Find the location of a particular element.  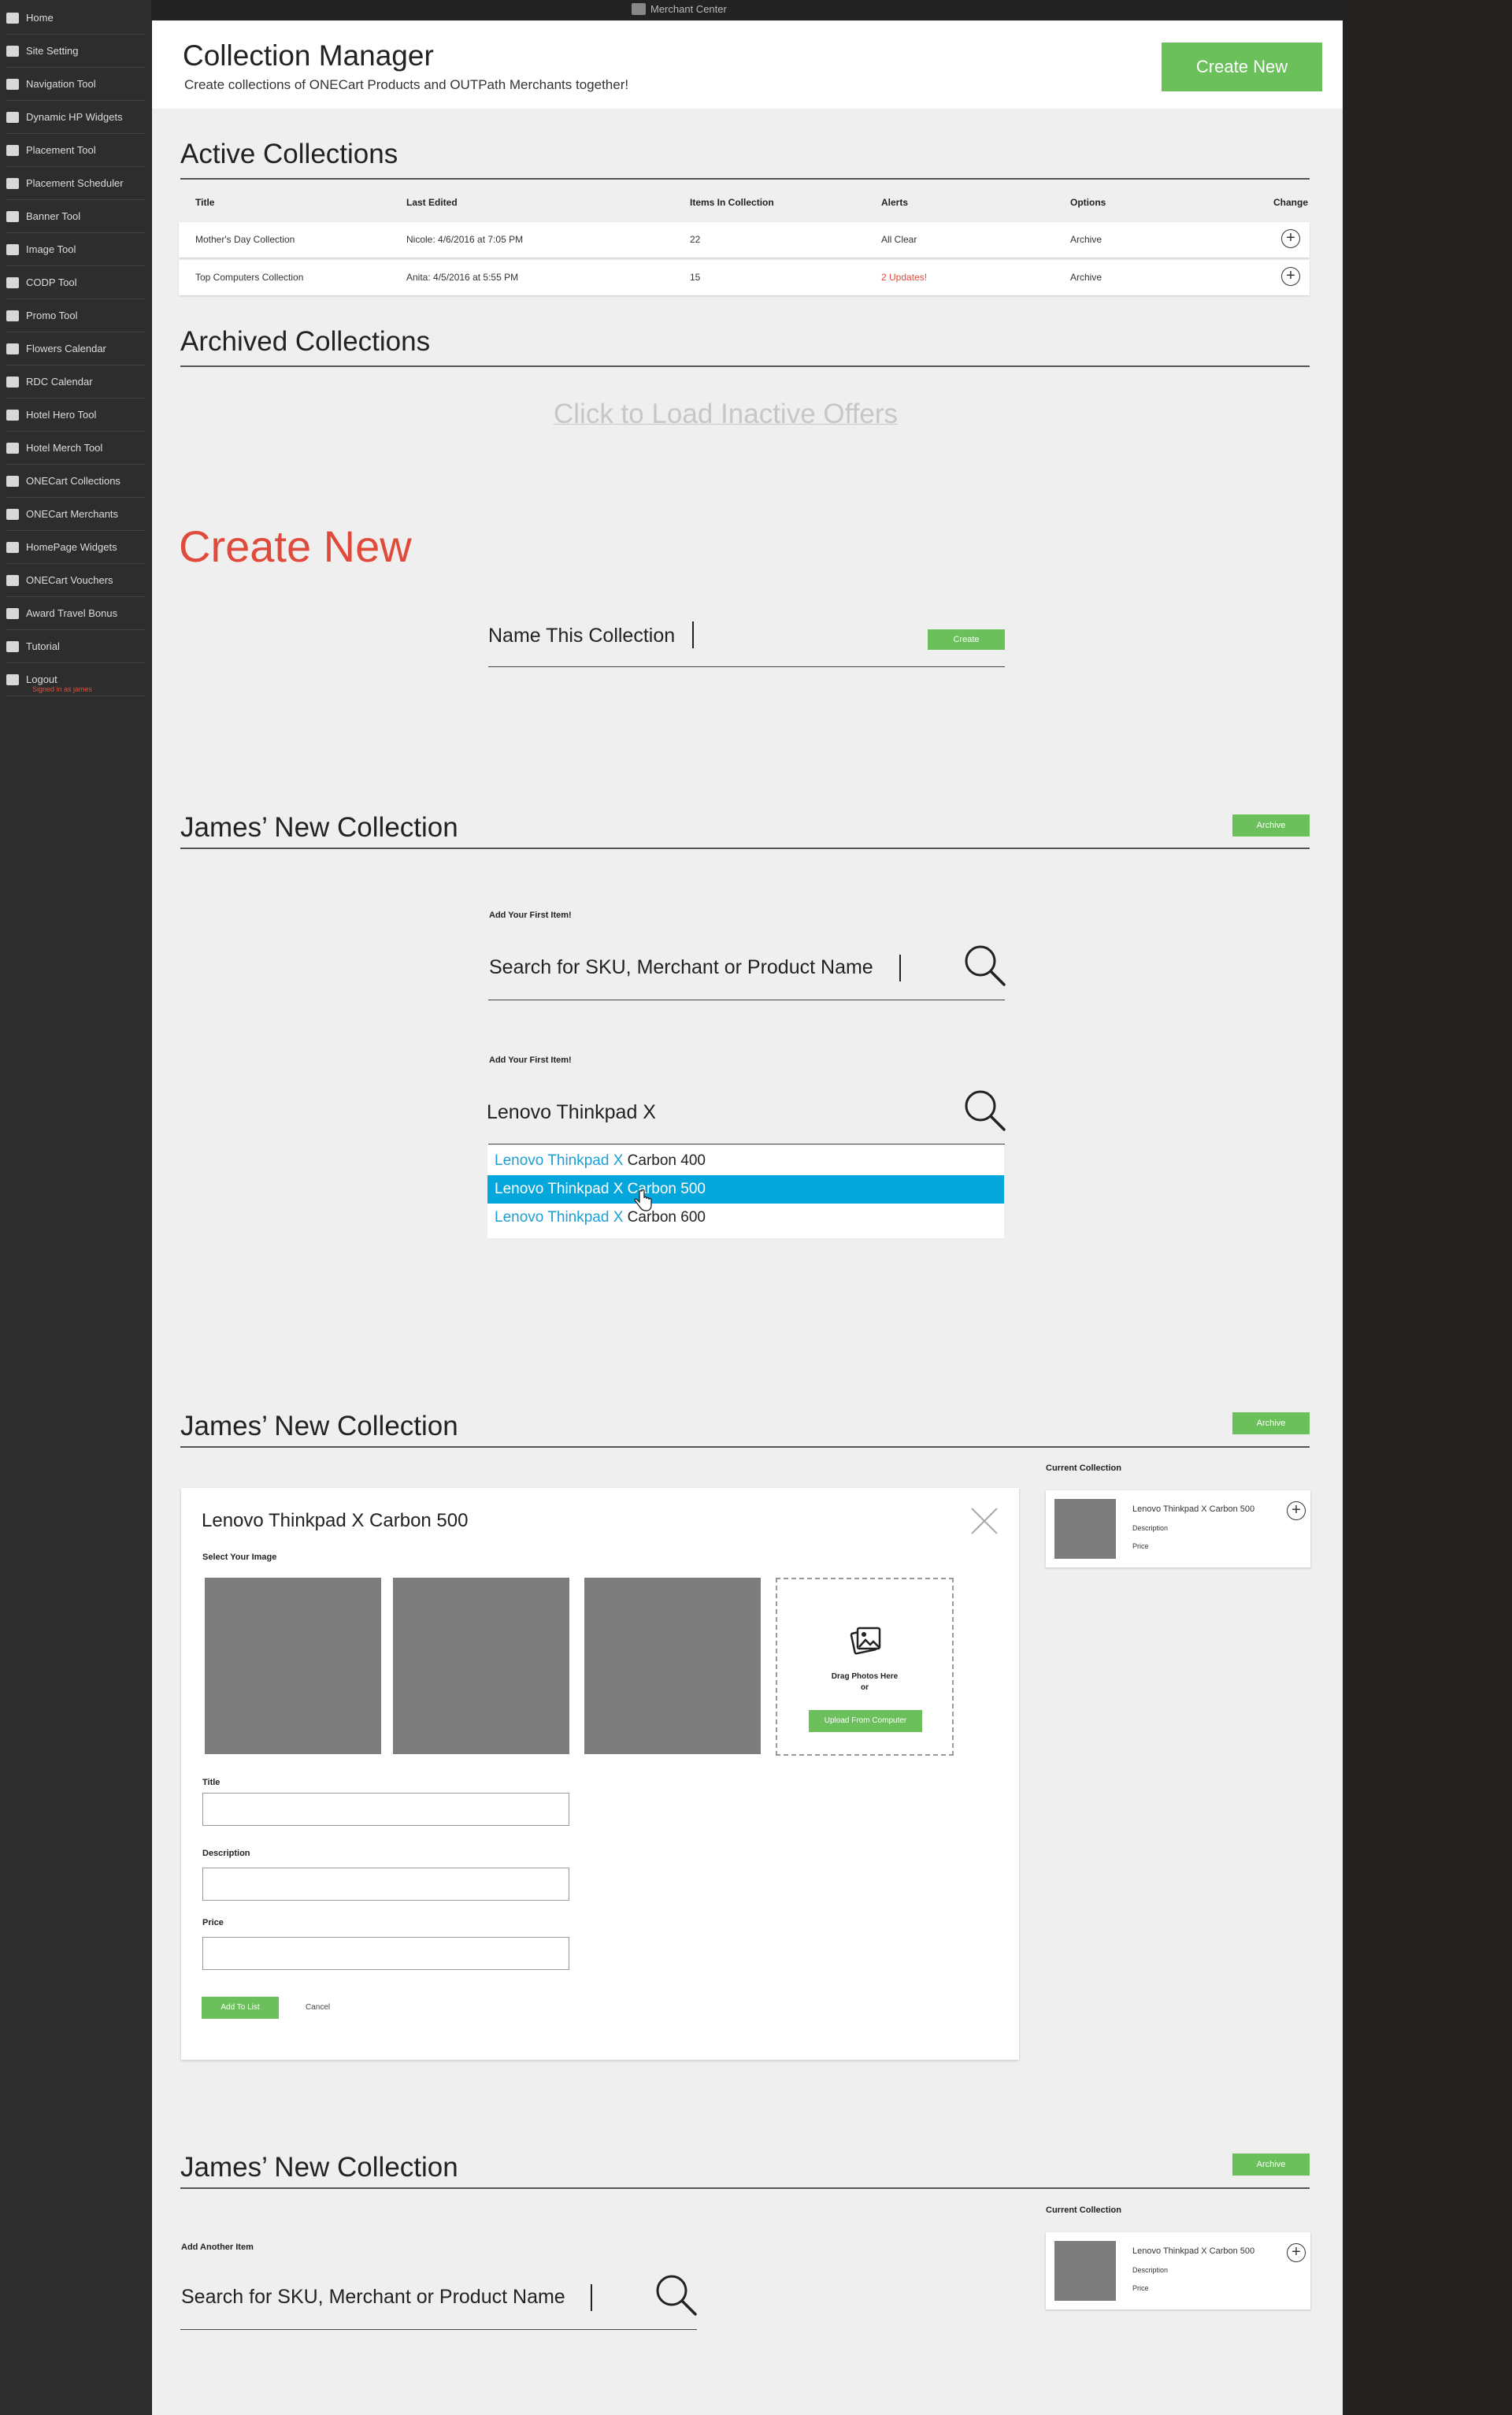

row-last-edited: Anita: 4/5/2016 at 5:55 PM is located at coordinates (462, 277).